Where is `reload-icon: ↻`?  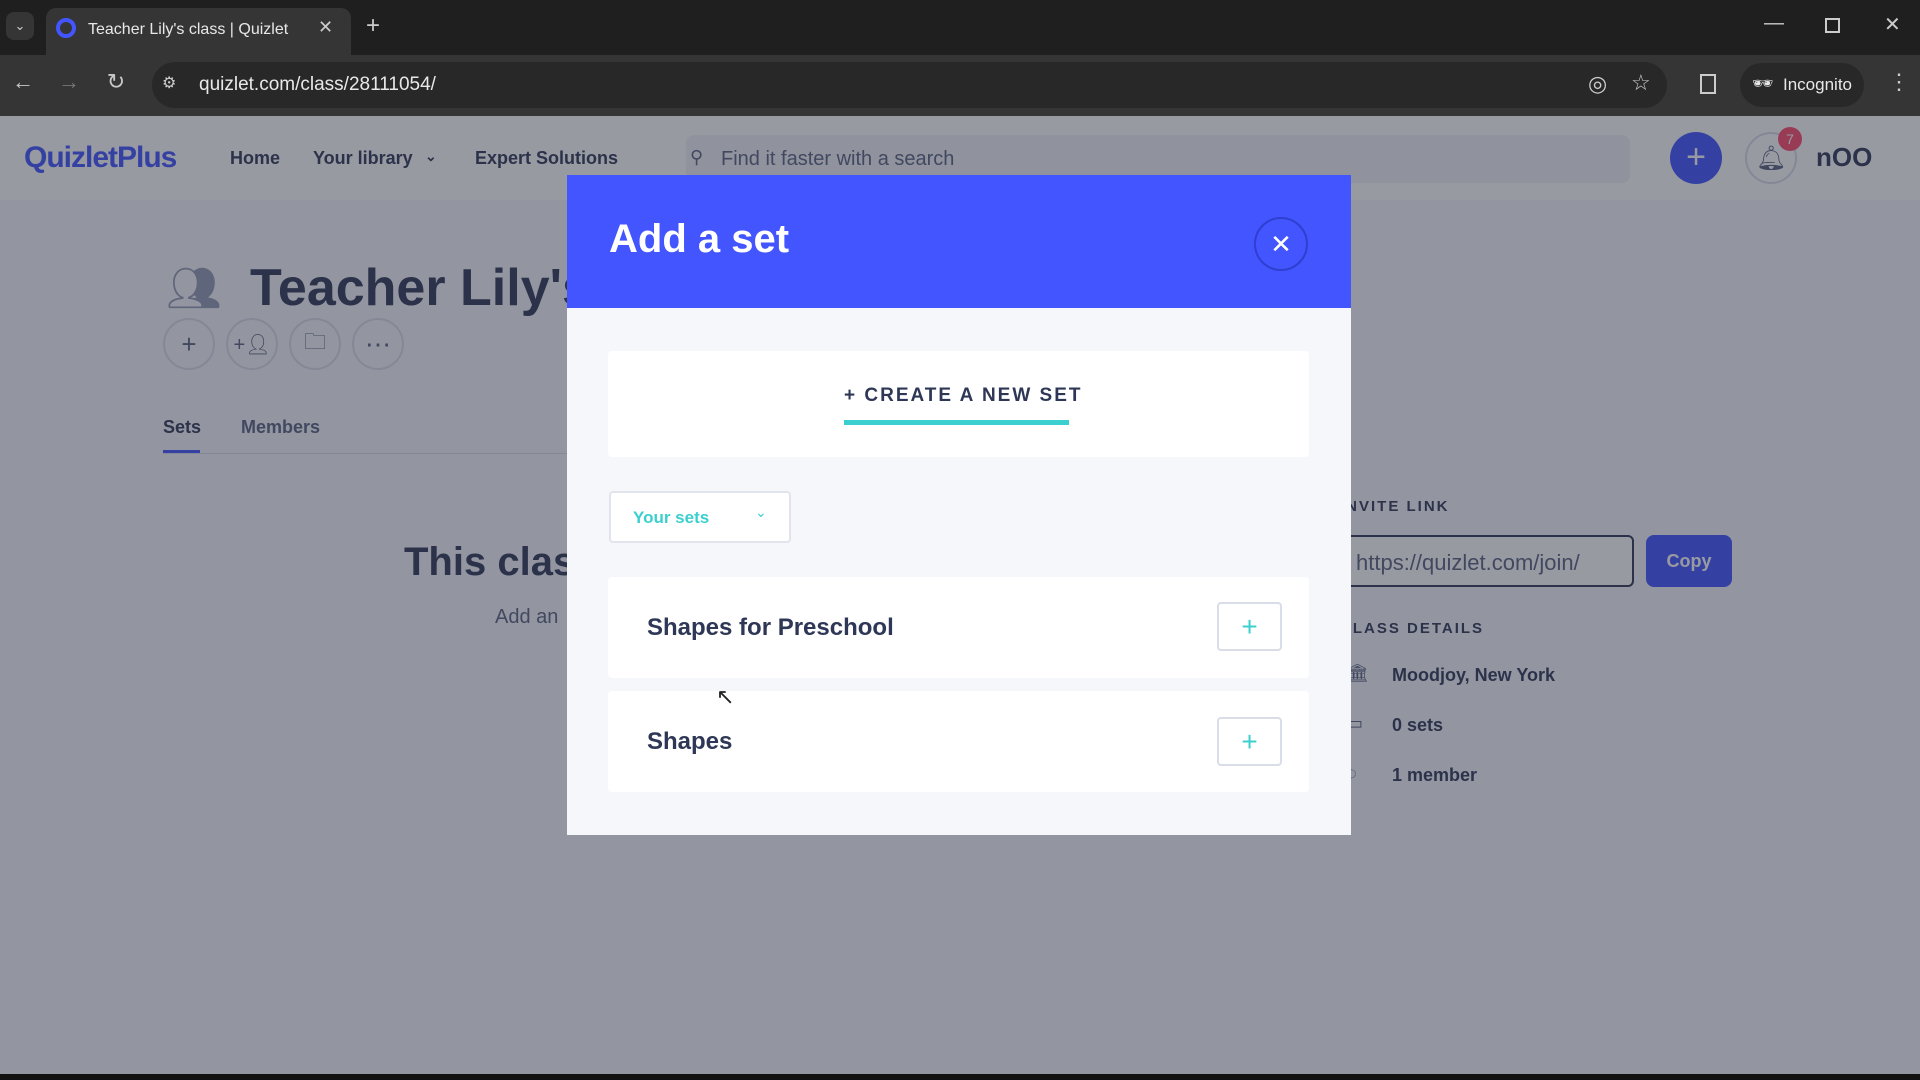
reload-icon: ↻ is located at coordinates (116, 82).